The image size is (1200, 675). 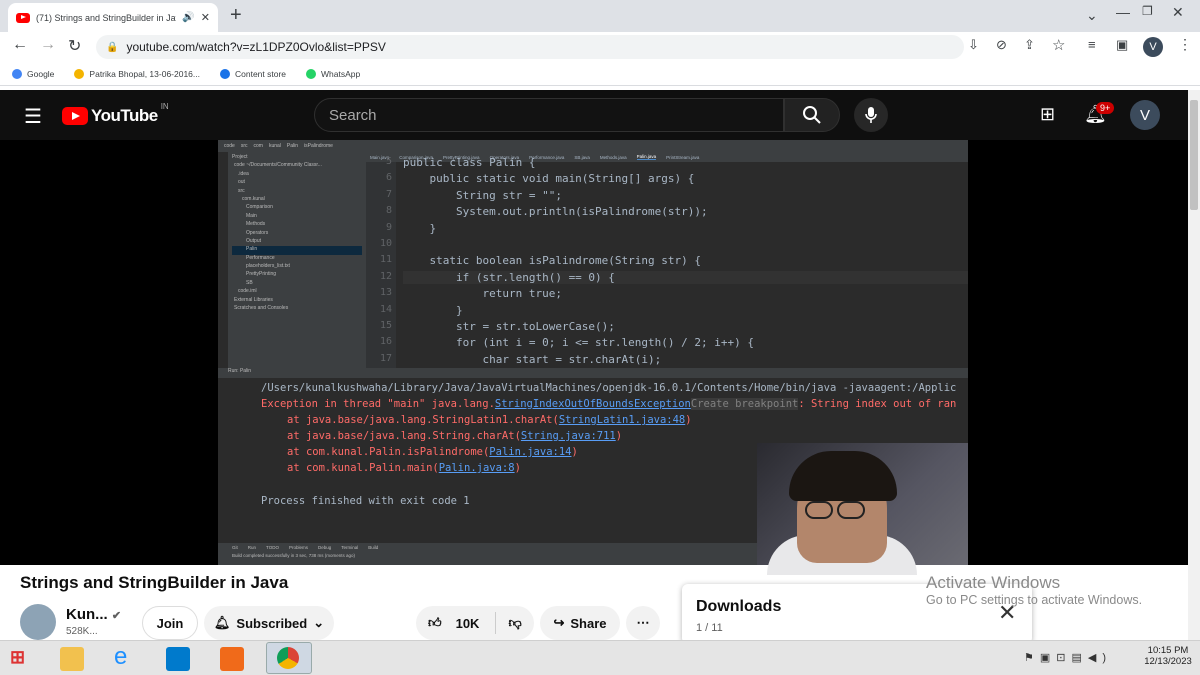 I want to click on code-line: String str = "";, so click(x=482, y=195).